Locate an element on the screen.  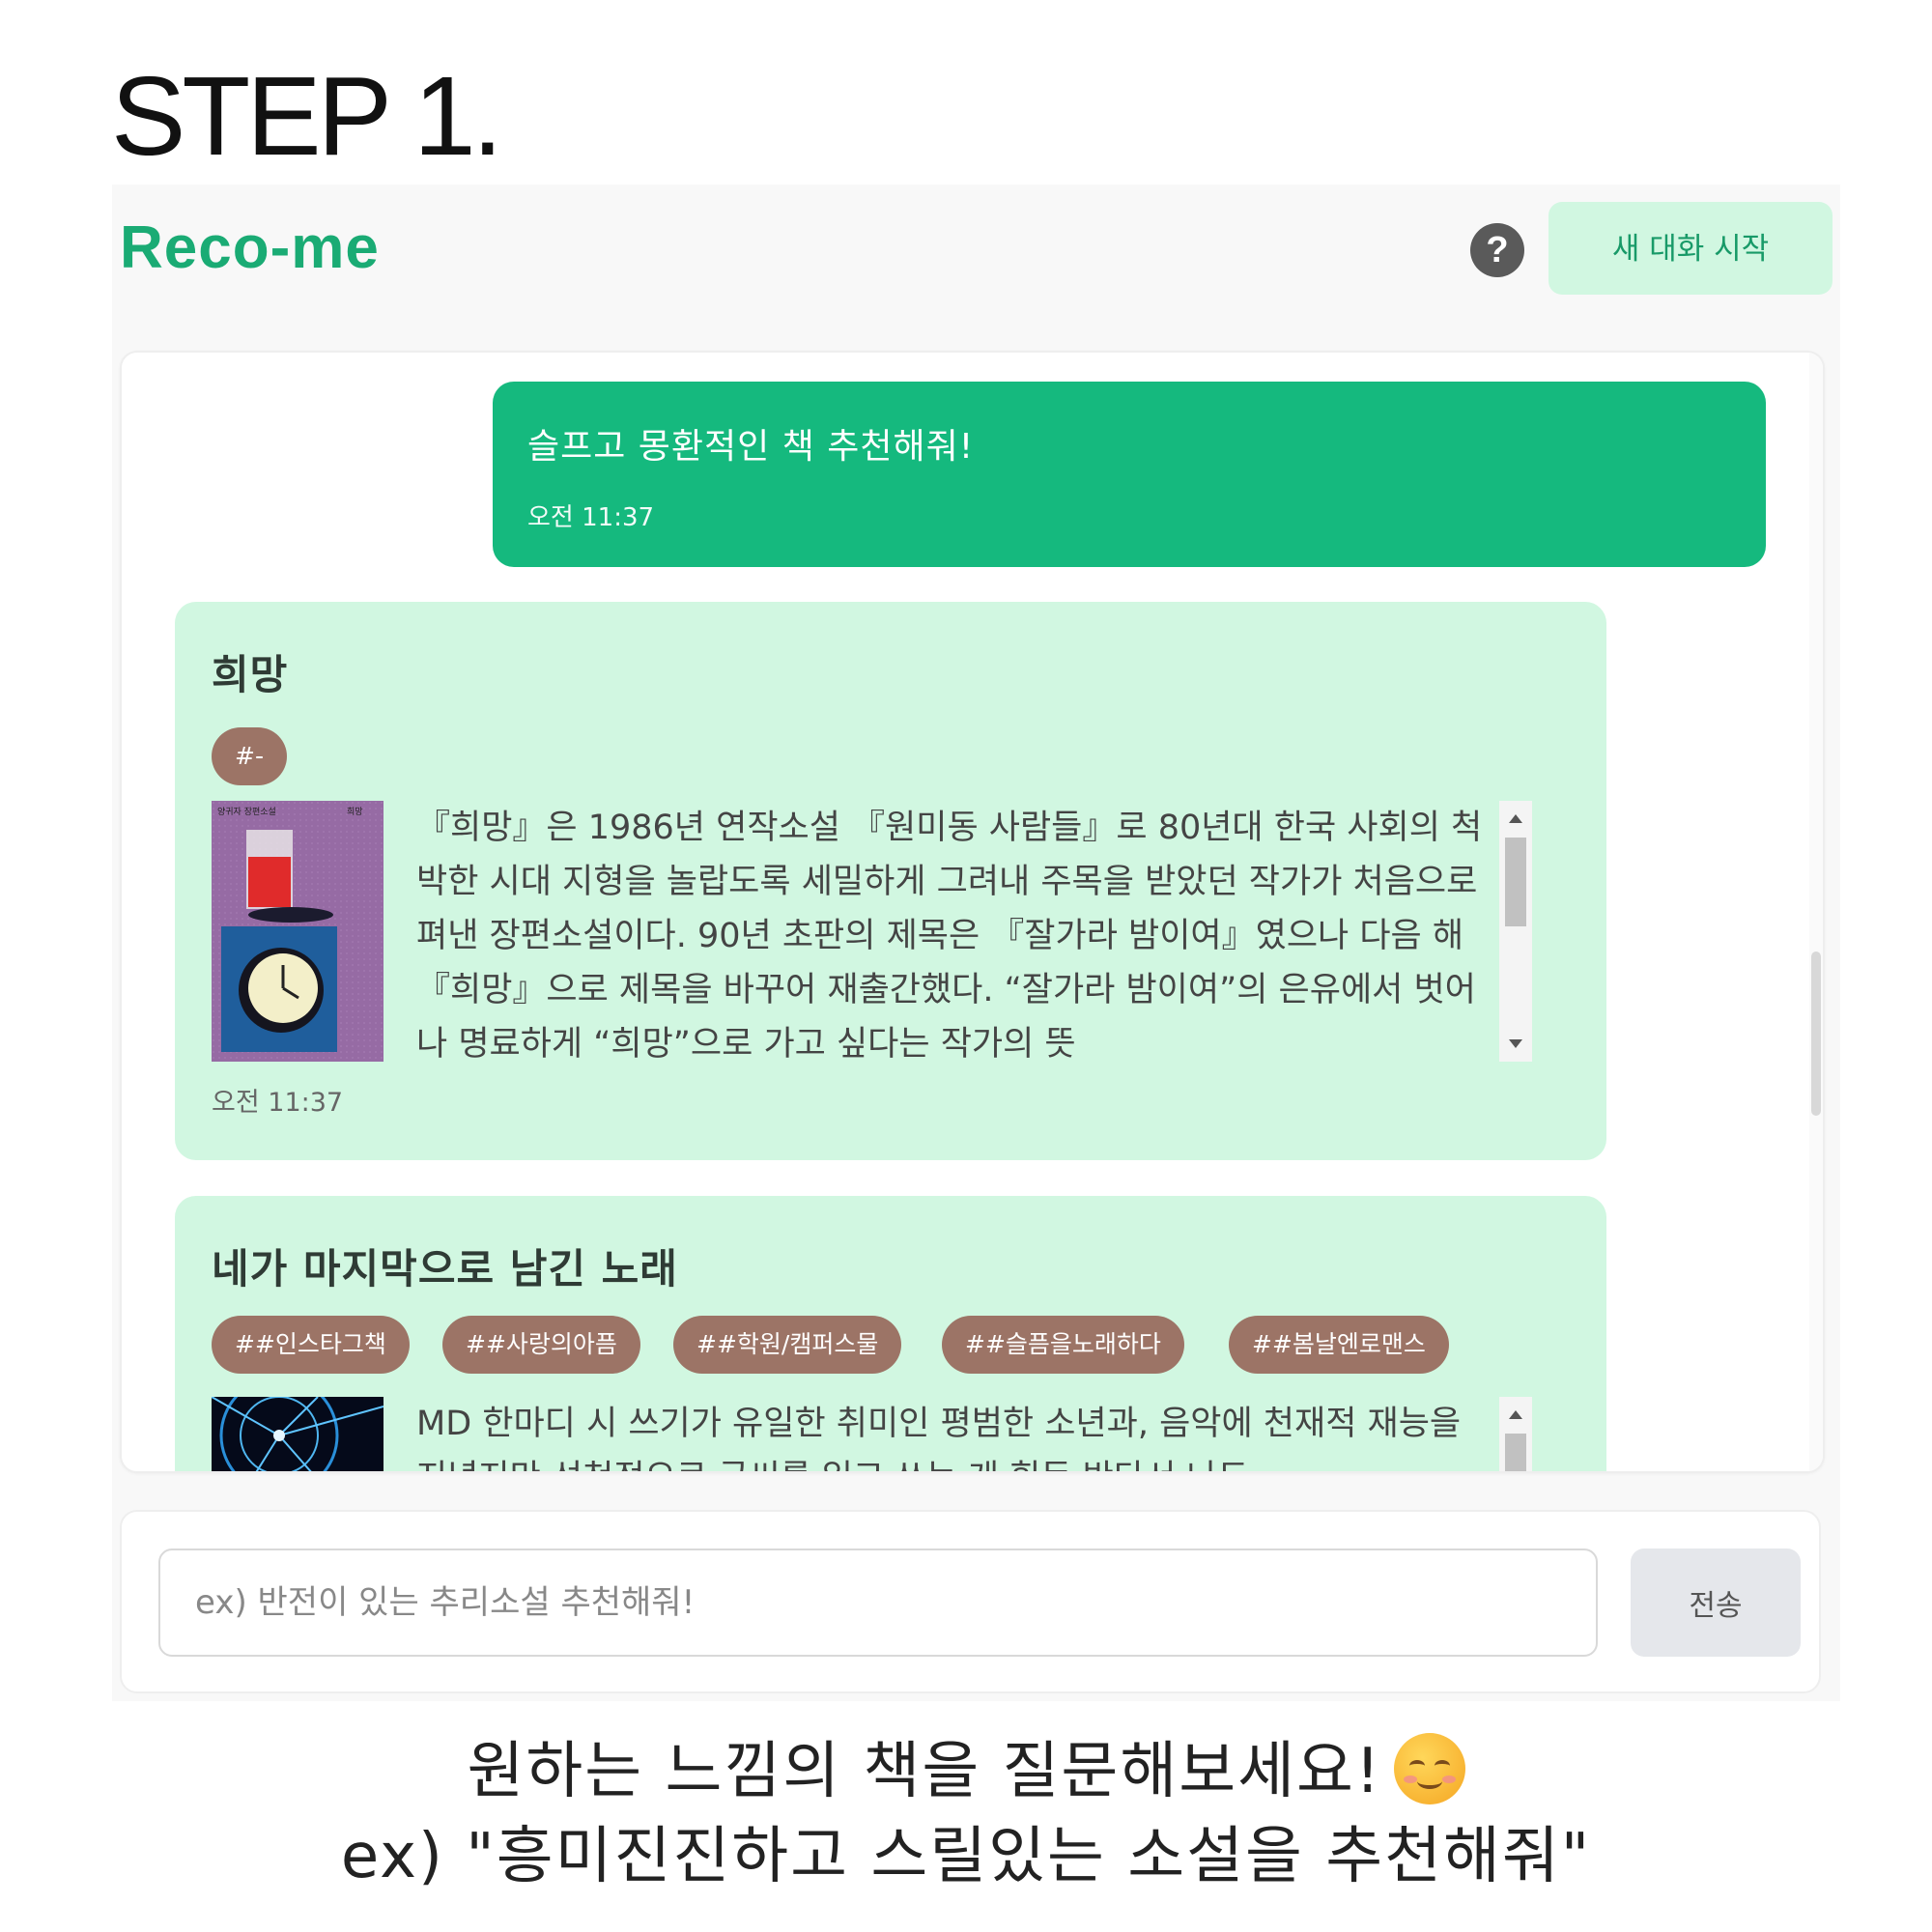
caption-line-1: 원하는 느낌의 책을 질문해보세요! is located at coordinates (966, 1765).